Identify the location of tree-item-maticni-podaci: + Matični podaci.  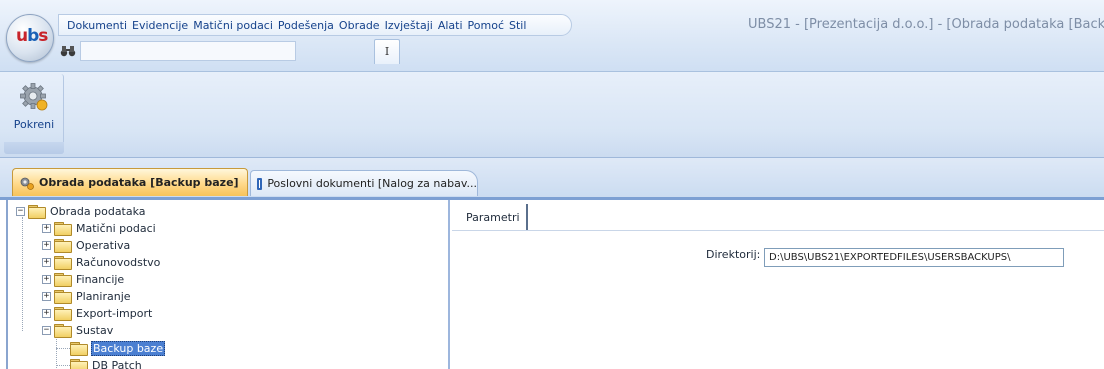
(99, 228).